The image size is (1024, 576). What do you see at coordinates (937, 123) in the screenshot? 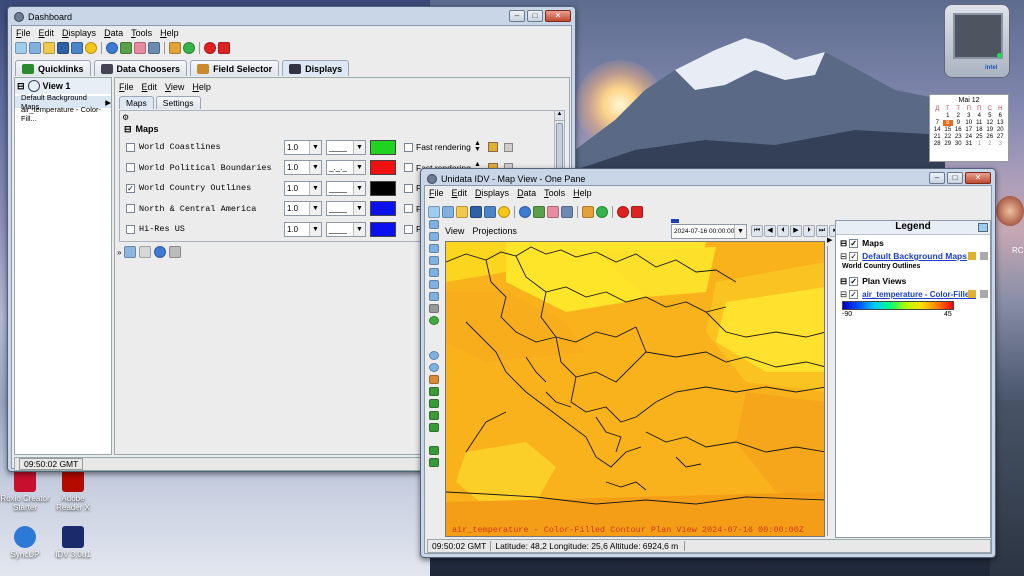
I see `calendar-day: 7` at bounding box center [937, 123].